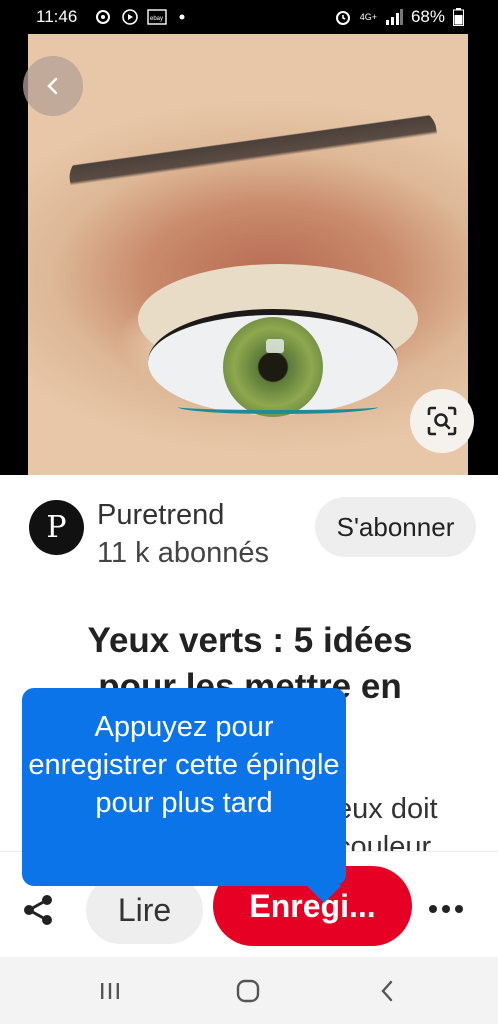  Describe the element at coordinates (388, 991) in the screenshot. I see `back-nav-icon` at that location.